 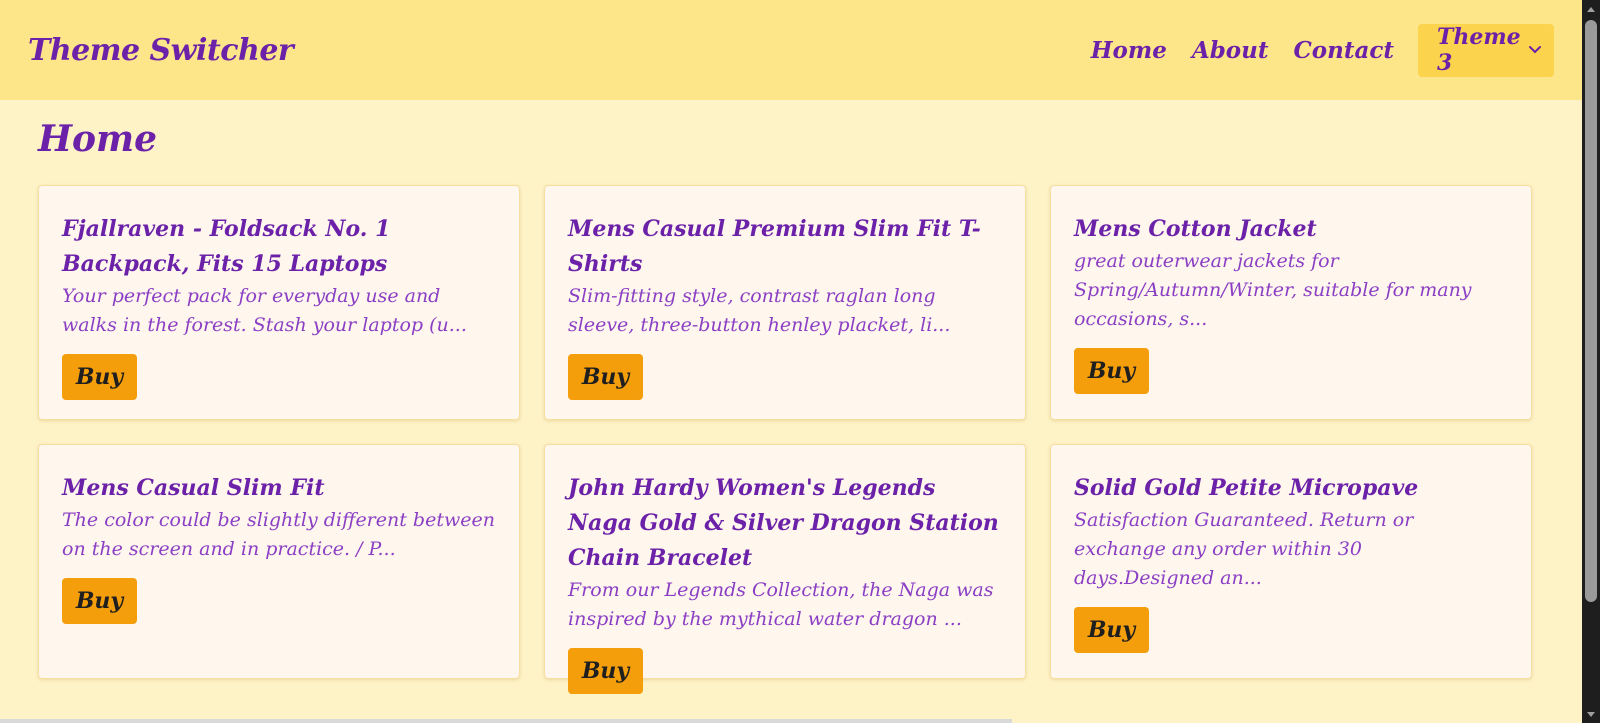 I want to click on product-title: Solid Gold Petite Micropave, so click(x=1246, y=488).